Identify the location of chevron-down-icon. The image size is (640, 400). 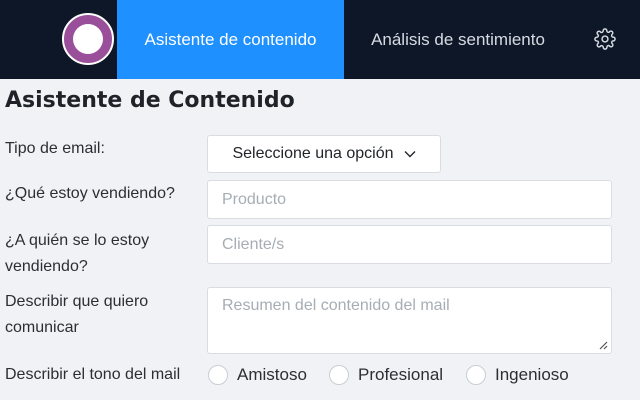
(409, 154).